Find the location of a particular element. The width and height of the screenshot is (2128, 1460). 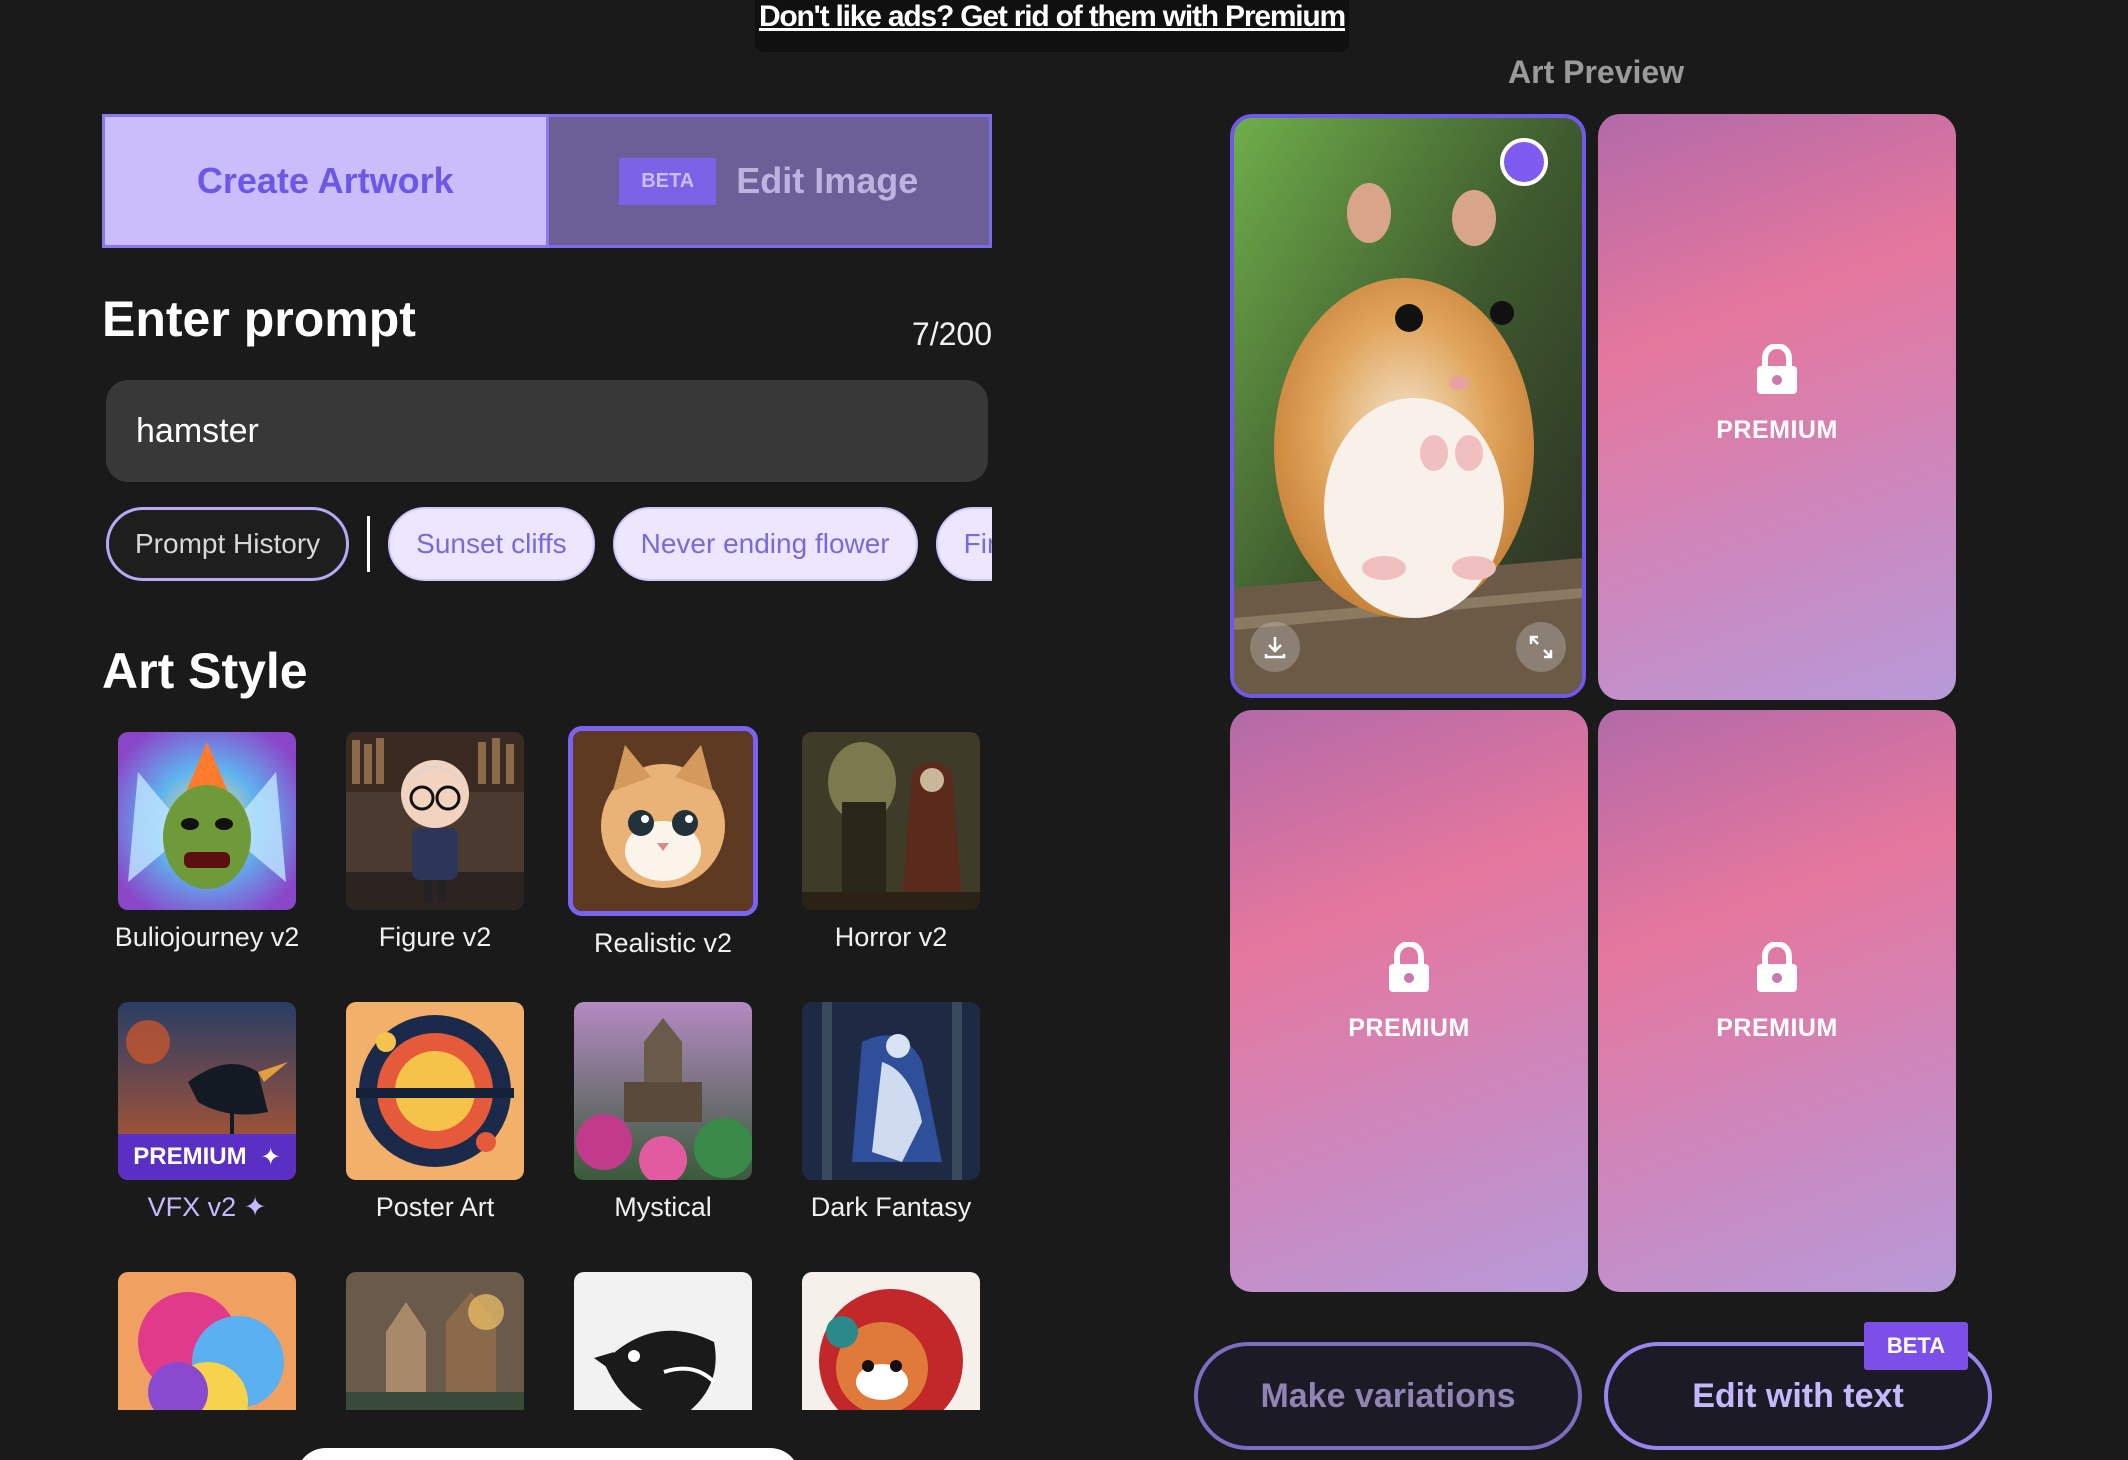

style-option-realistic: Realistic v2 is located at coordinates (663, 842).